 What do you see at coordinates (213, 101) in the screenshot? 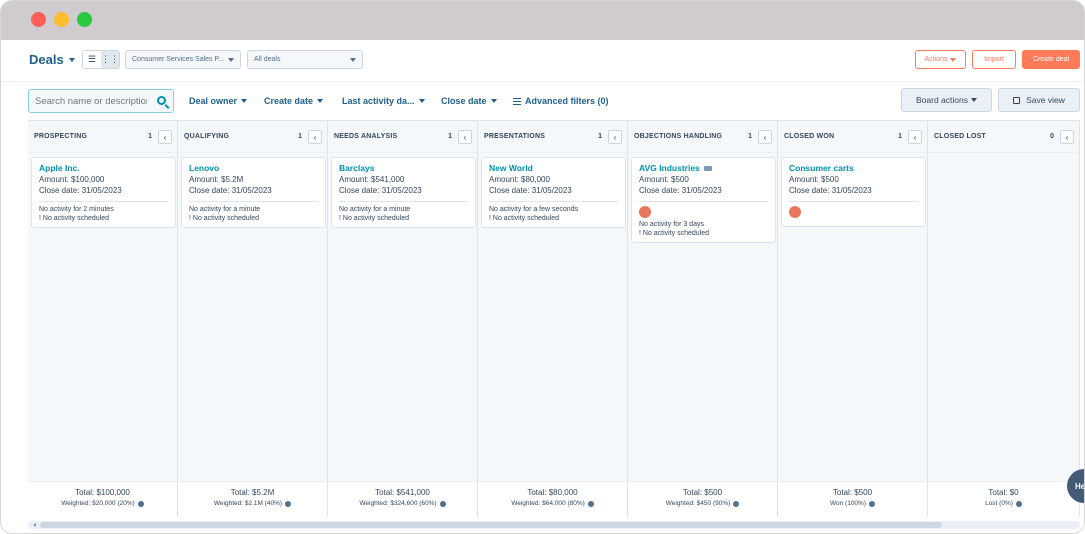
I see `deal-owner-label: Deal owner` at bounding box center [213, 101].